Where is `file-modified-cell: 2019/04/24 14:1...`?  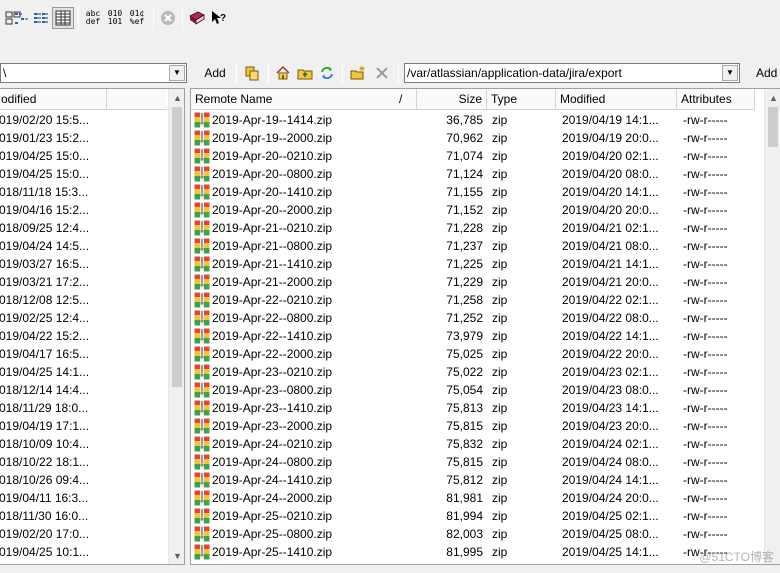 file-modified-cell: 2019/04/24 14:1... is located at coordinates (610, 480).